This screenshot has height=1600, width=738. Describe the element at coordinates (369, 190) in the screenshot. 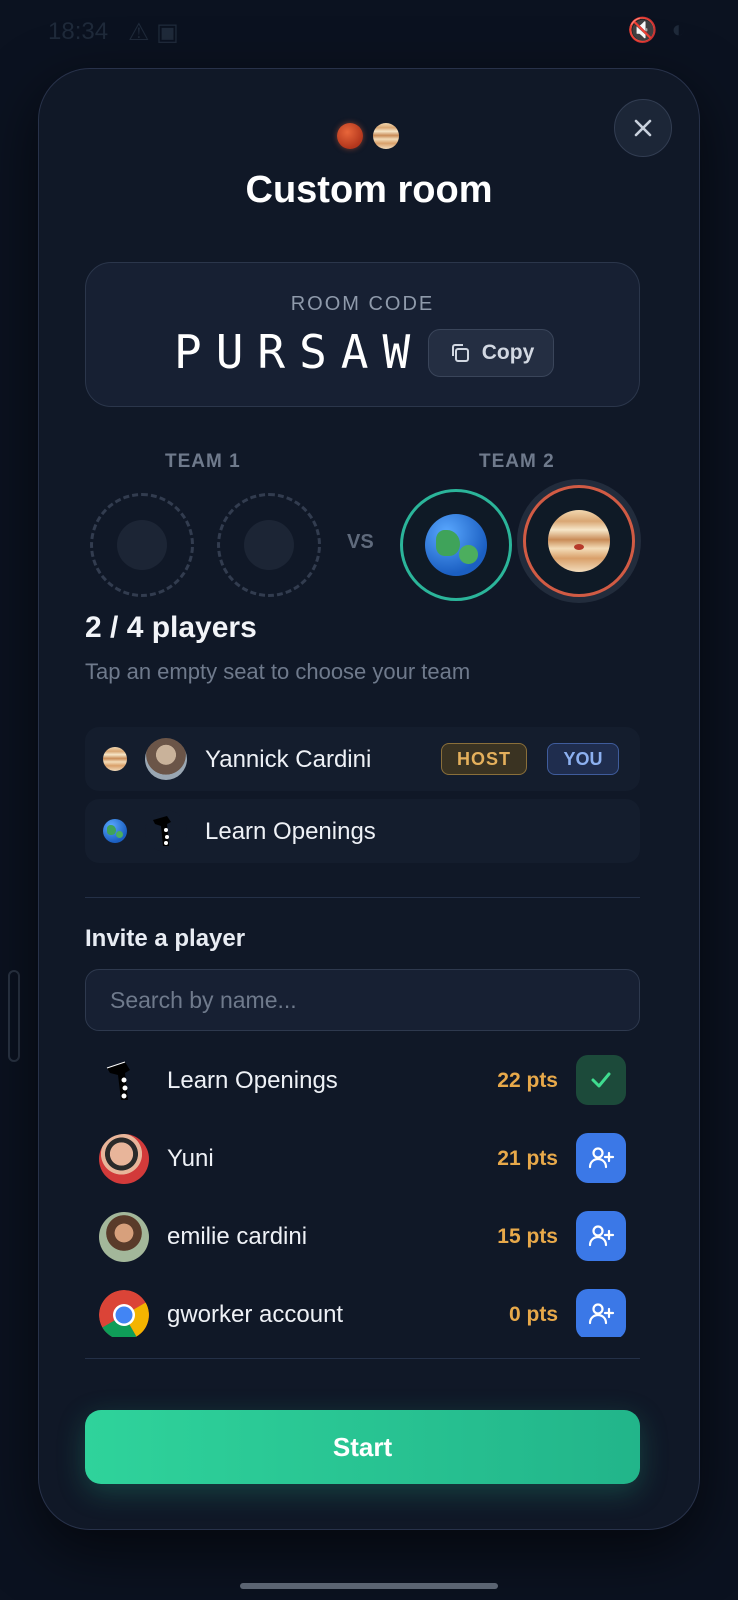

I see `page-title: Custom room` at that location.